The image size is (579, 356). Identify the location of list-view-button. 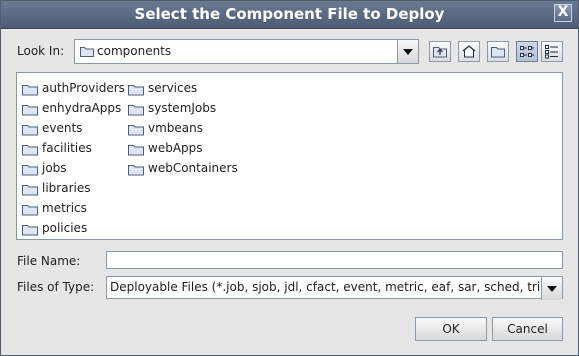
(527, 51).